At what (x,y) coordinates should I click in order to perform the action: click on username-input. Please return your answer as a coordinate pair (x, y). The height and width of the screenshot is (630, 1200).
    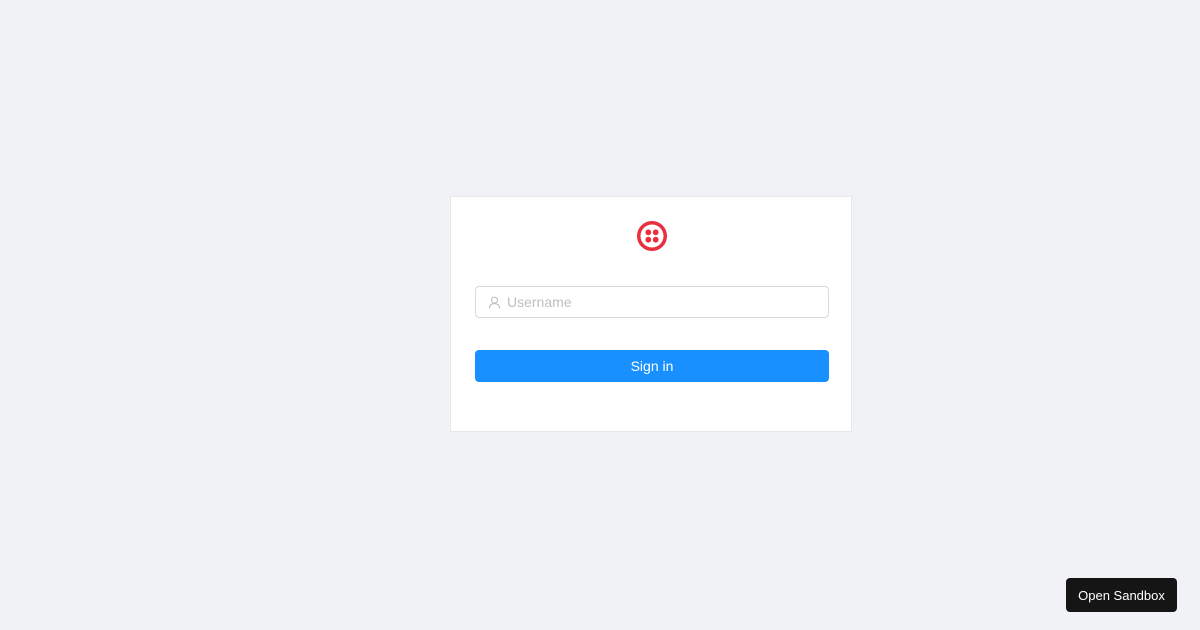
    Looking at the image, I should click on (667, 302).